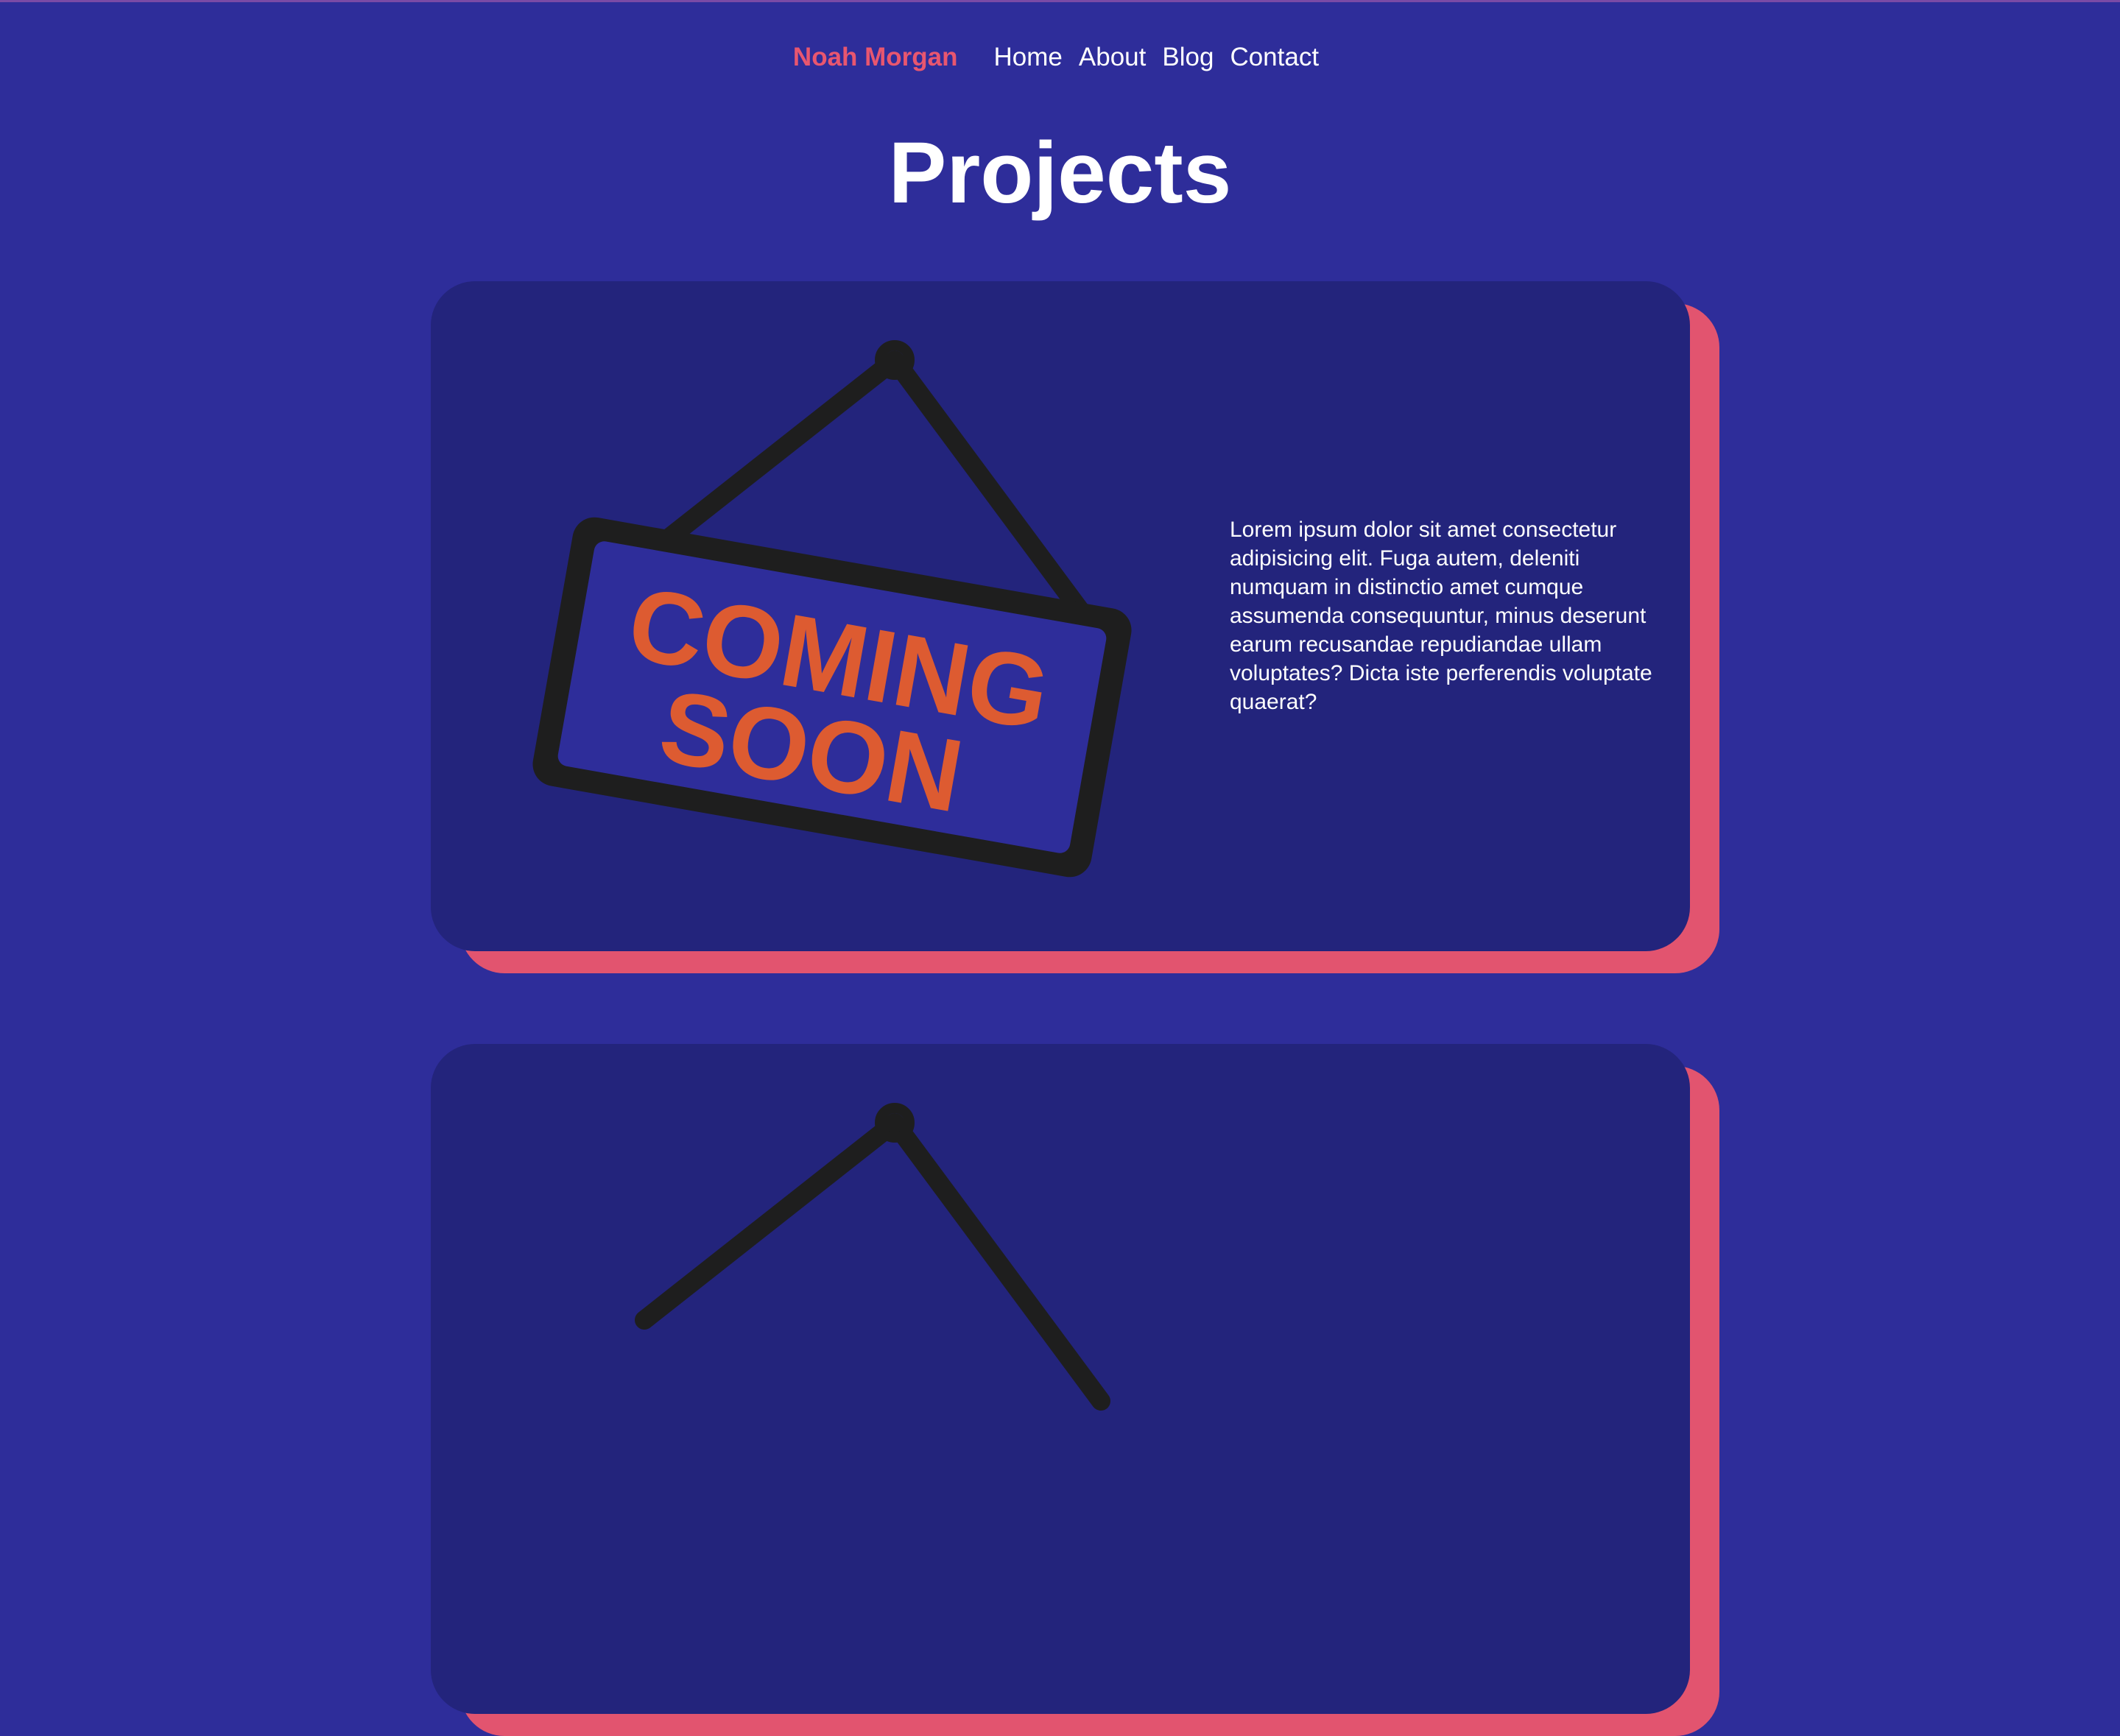 Image resolution: width=2120 pixels, height=1736 pixels. I want to click on top-accent-line, so click(1060, 1).